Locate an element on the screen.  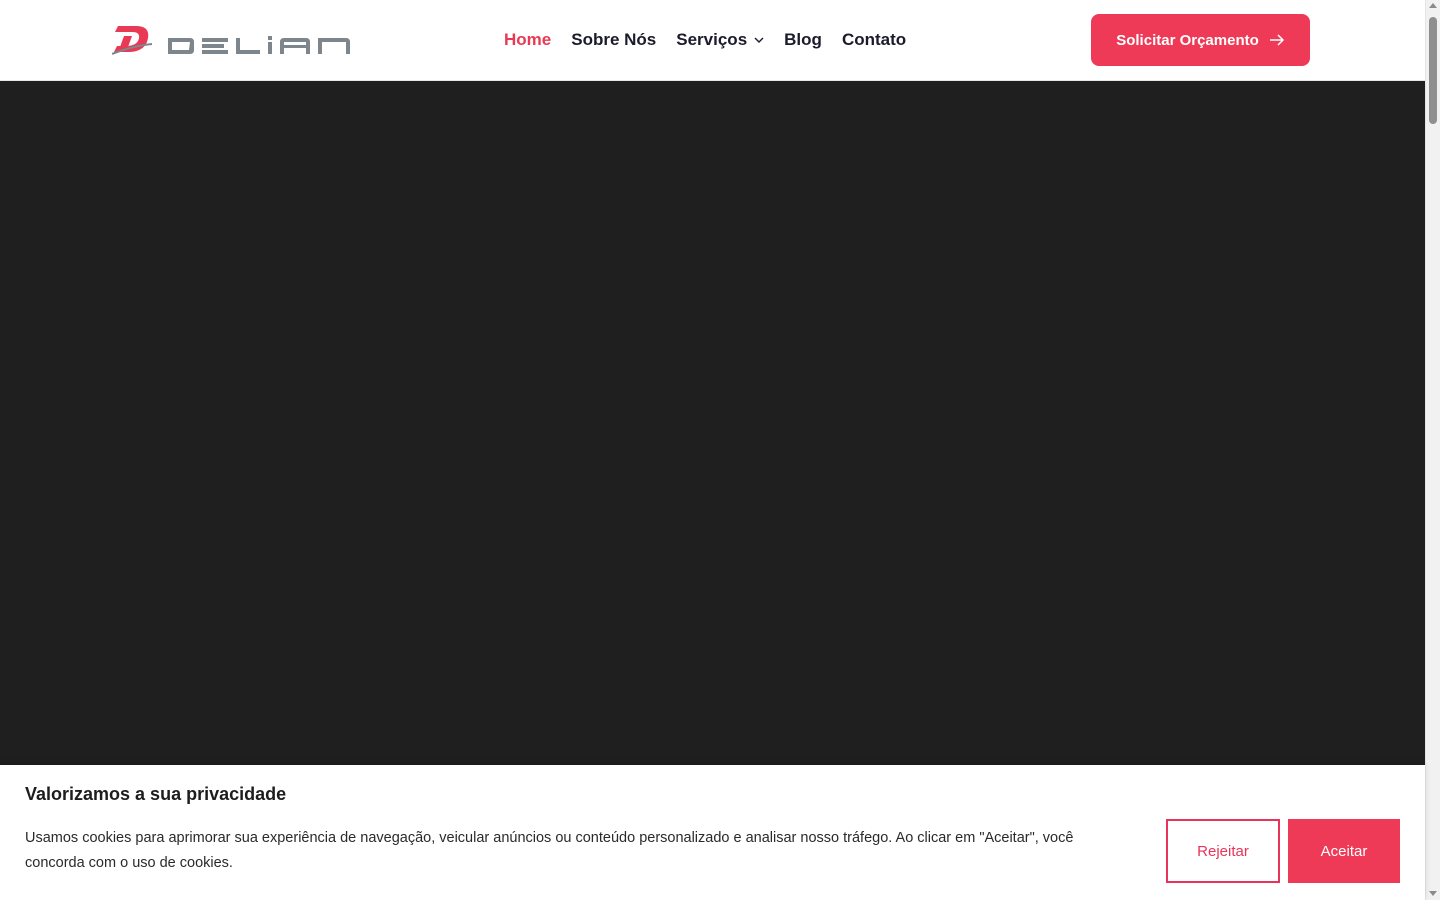
nav-home: Home is located at coordinates (527, 40).